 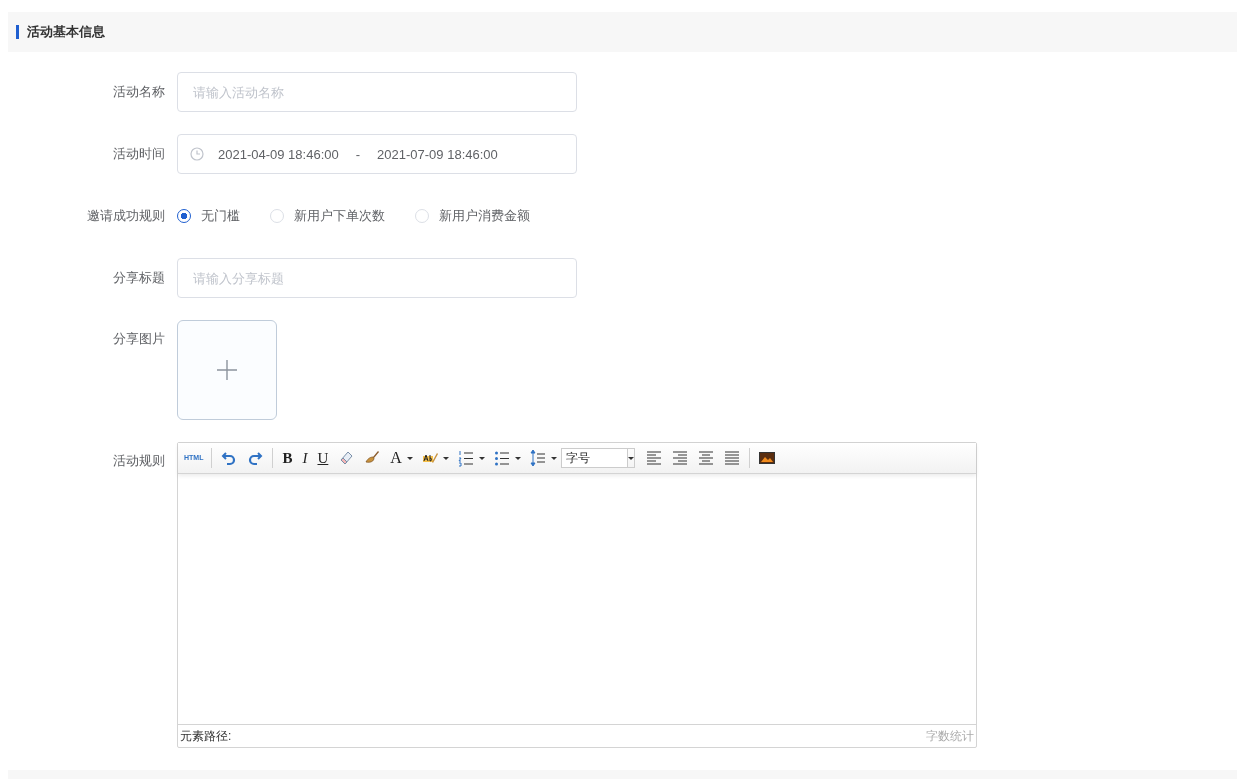 I want to click on radio-option: 新用户消费金额, so click(x=472, y=216).